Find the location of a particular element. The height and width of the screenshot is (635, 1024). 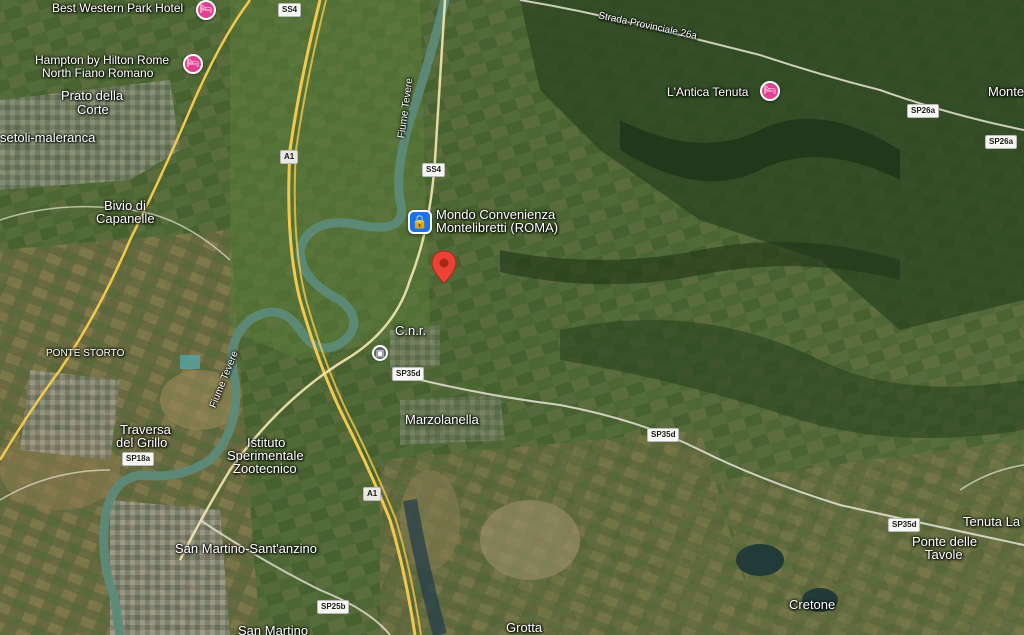

place-label-istituto-3: Zootecnico is located at coordinates (265, 468).